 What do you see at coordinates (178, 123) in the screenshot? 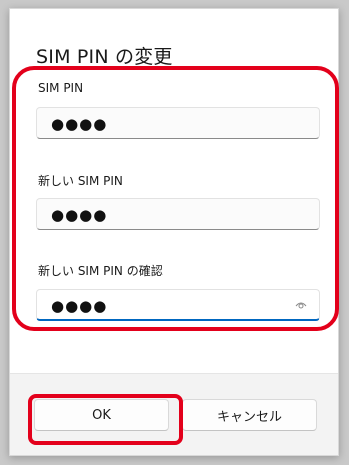
I see `sim-pin-field: ●●●●` at bounding box center [178, 123].